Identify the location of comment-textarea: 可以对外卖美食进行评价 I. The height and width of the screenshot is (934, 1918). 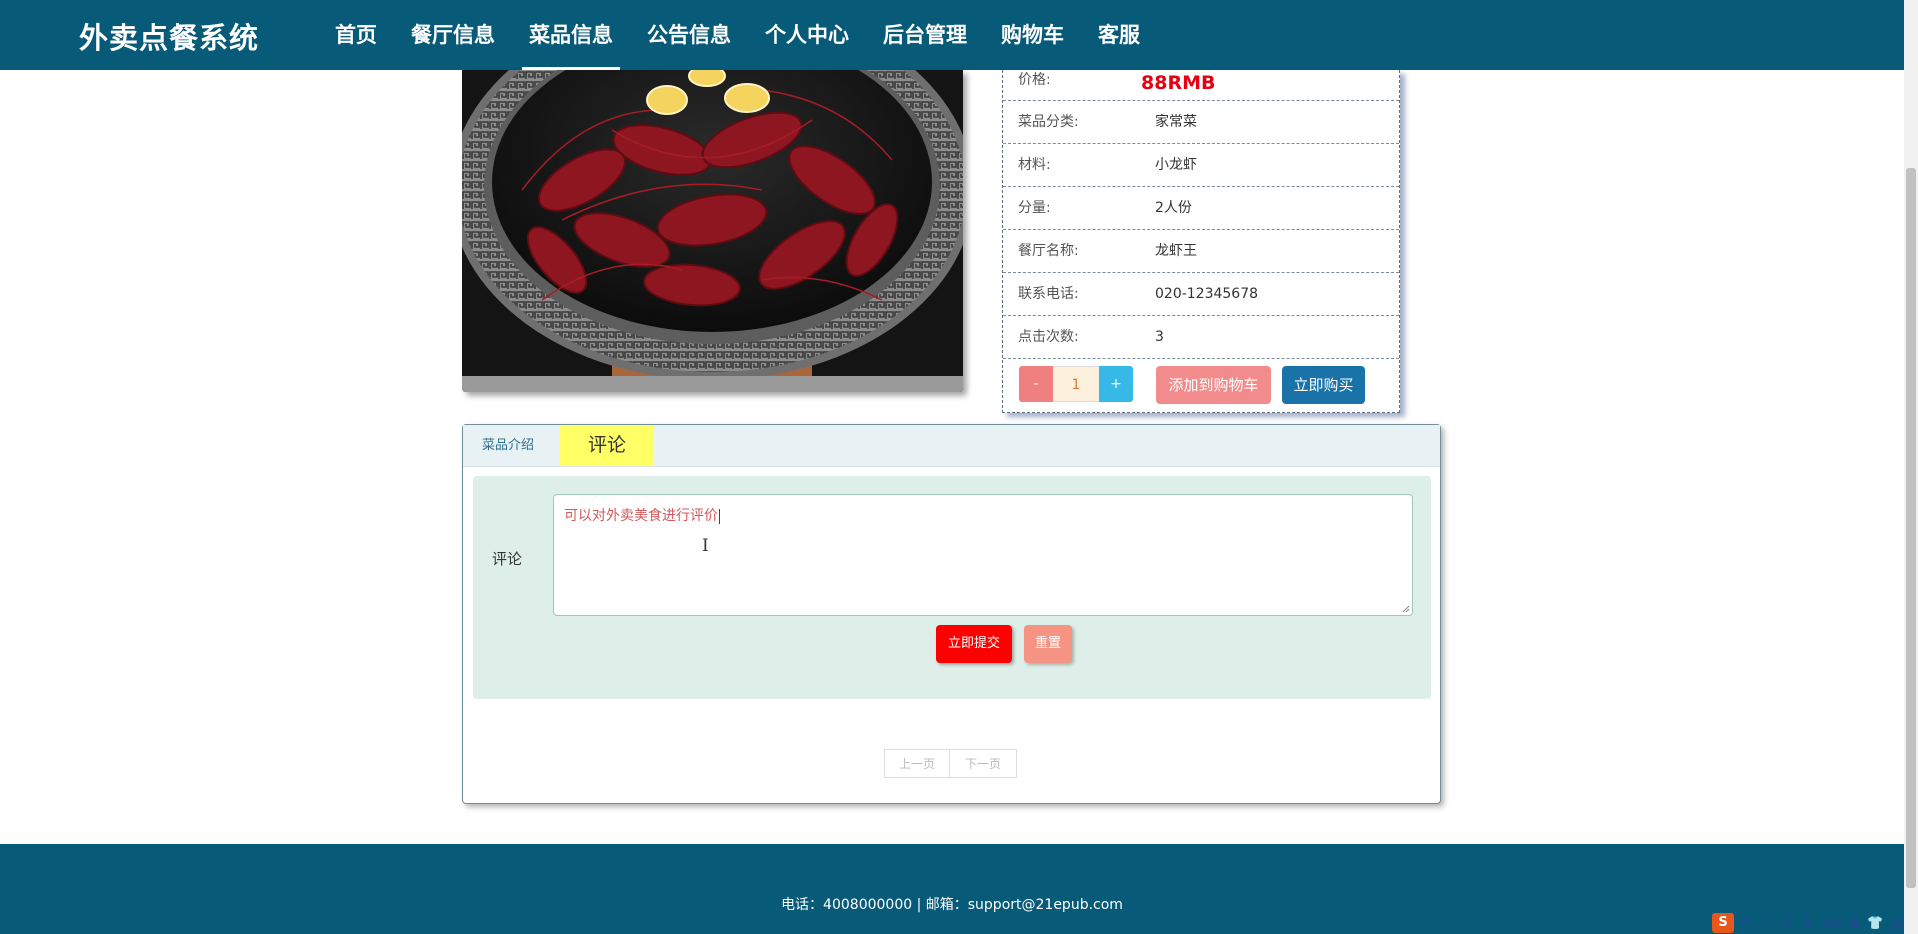
(983, 555).